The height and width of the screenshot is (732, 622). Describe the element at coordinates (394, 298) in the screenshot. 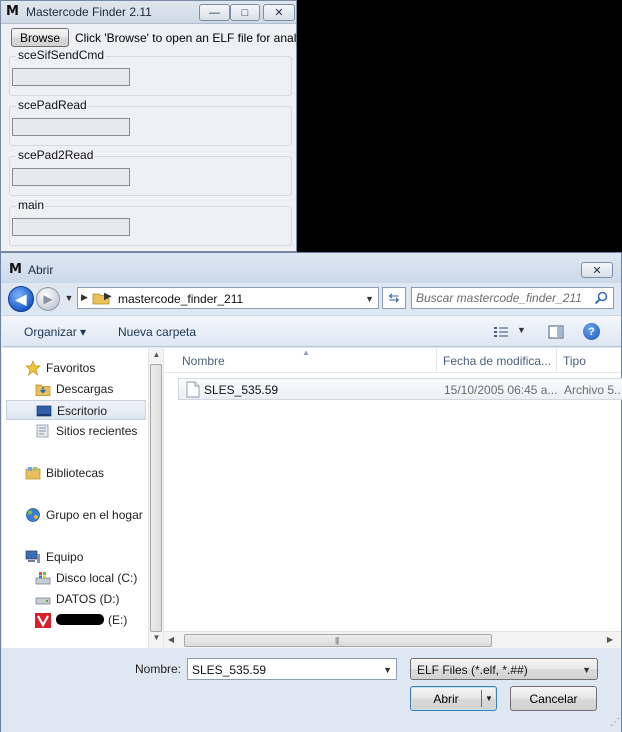

I see `refresh-button: ⇆` at that location.